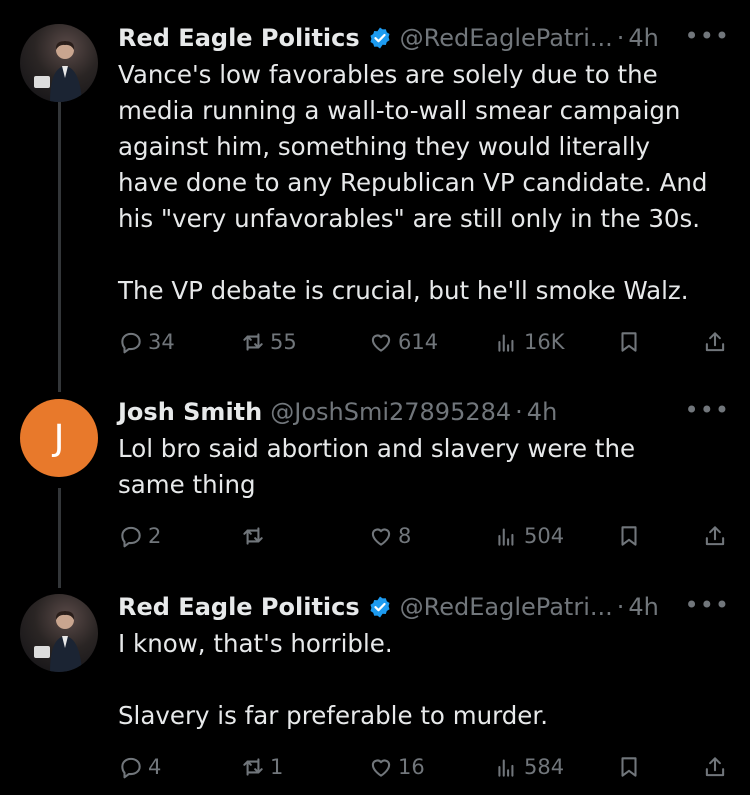 The width and height of the screenshot is (750, 795). I want to click on views-button: 584, so click(529, 767).